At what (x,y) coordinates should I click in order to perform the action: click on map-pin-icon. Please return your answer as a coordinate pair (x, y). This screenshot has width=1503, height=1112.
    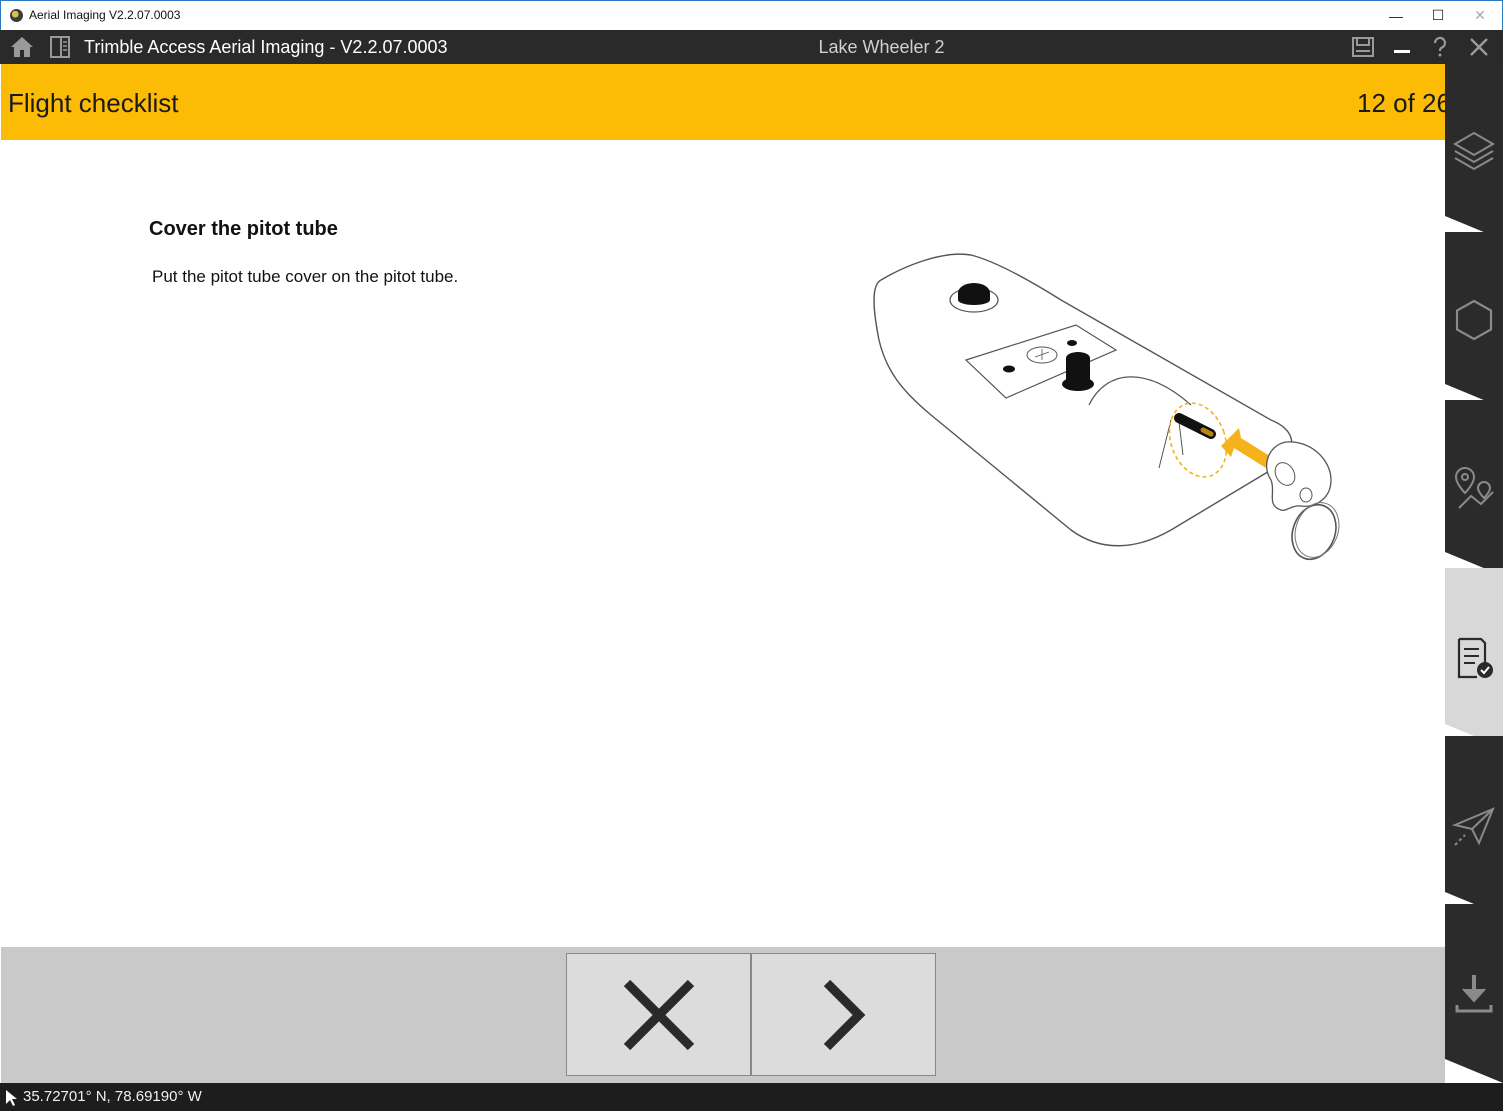
    Looking at the image, I should click on (1474, 488).